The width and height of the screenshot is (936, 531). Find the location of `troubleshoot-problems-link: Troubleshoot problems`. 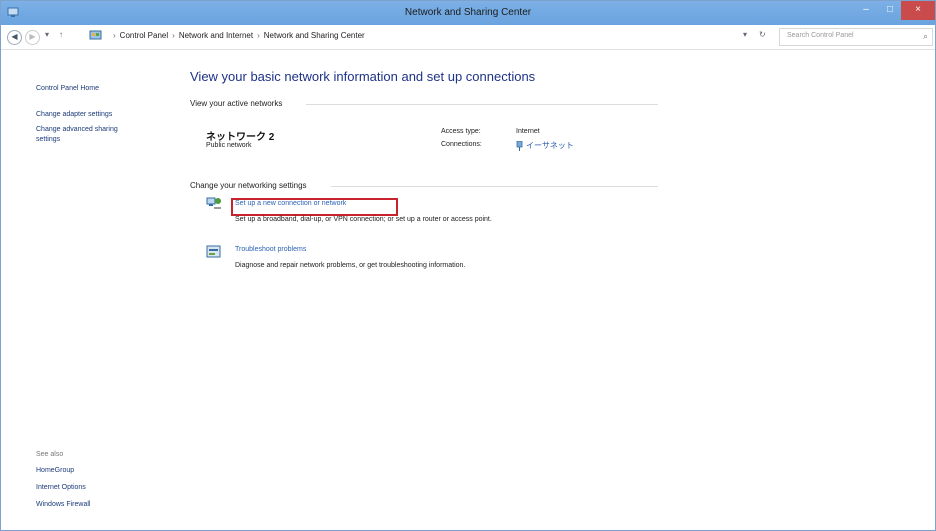

troubleshoot-problems-link: Troubleshoot problems is located at coordinates (270, 249).